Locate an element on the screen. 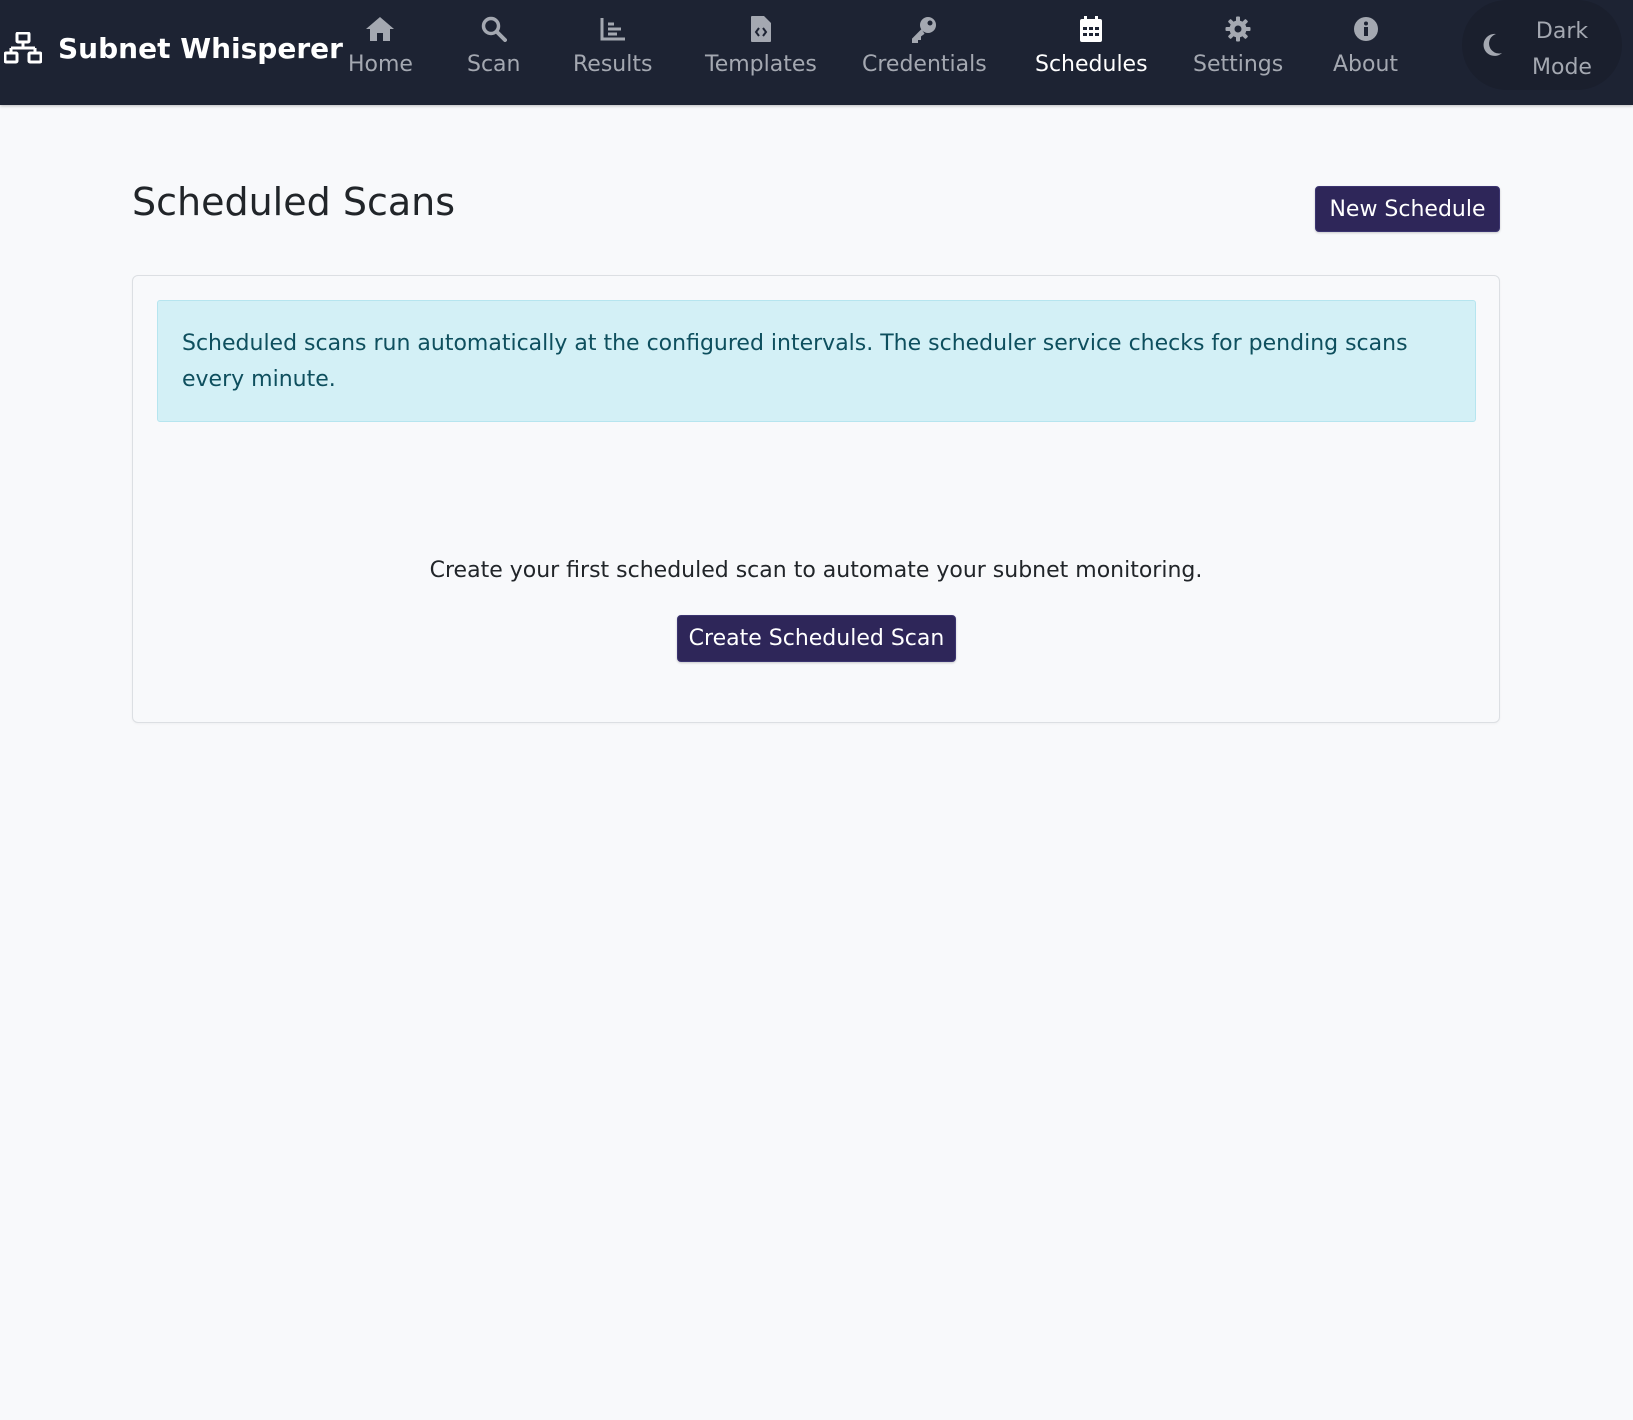  new-schedule-button: New Schedule is located at coordinates (1407, 209).